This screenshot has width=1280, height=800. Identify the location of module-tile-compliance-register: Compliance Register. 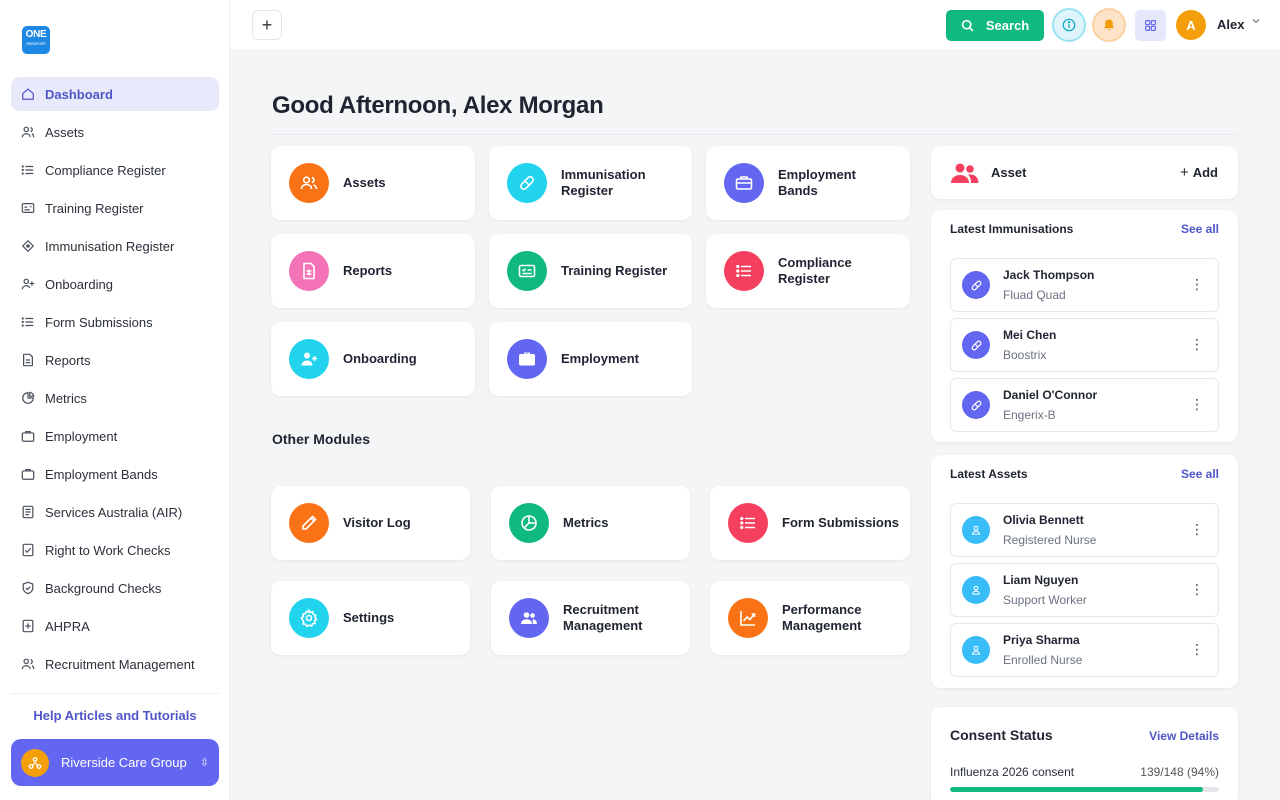
(808, 271).